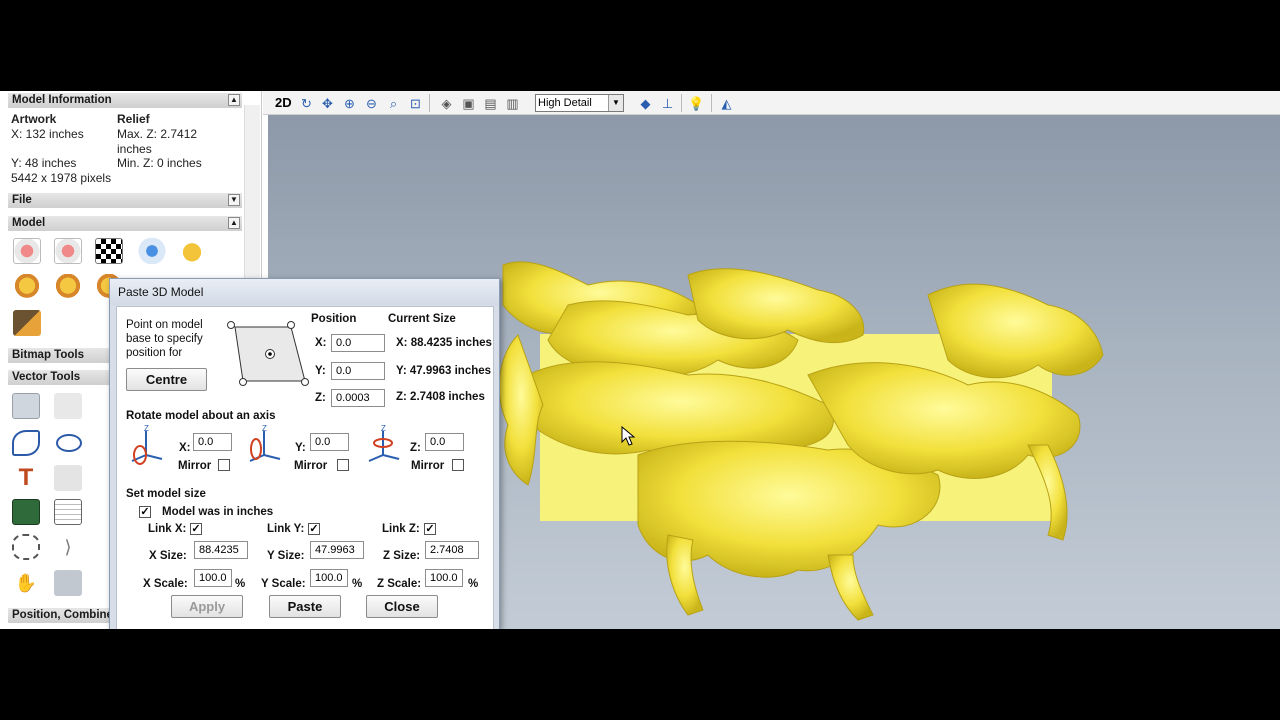 The width and height of the screenshot is (1280, 720). I want to click on lightbulb-icon: 💡, so click(696, 103).